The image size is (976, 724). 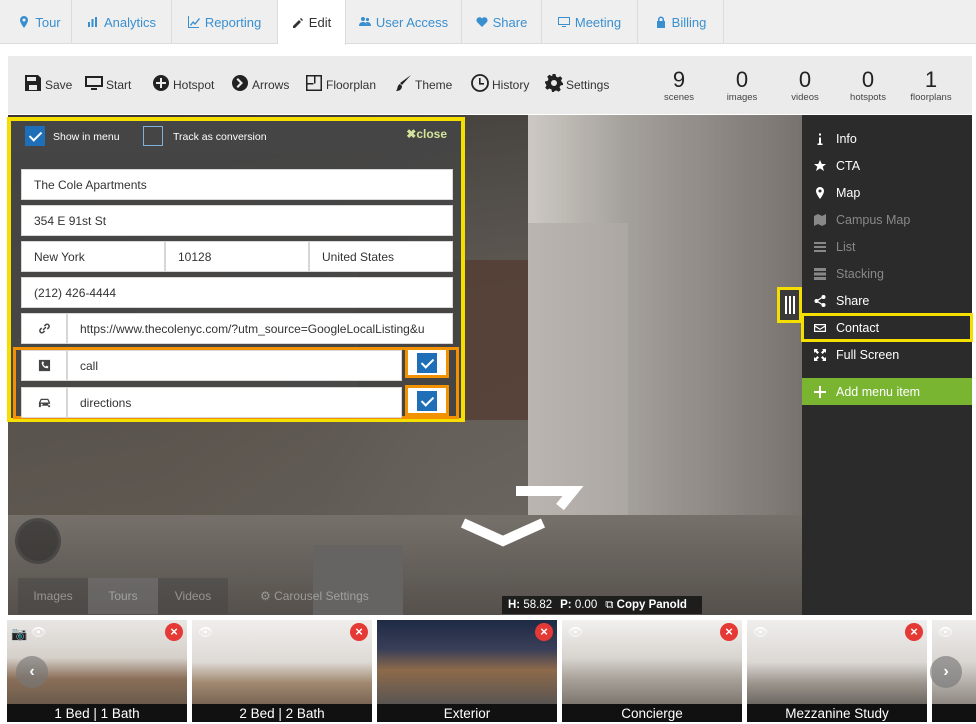 I want to click on name-field, so click(x=237, y=184).